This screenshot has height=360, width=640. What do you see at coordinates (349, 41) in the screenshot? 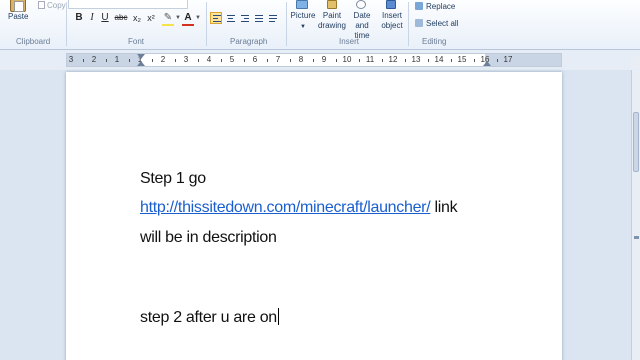
I see `insert-group-label: Insert` at bounding box center [349, 41].